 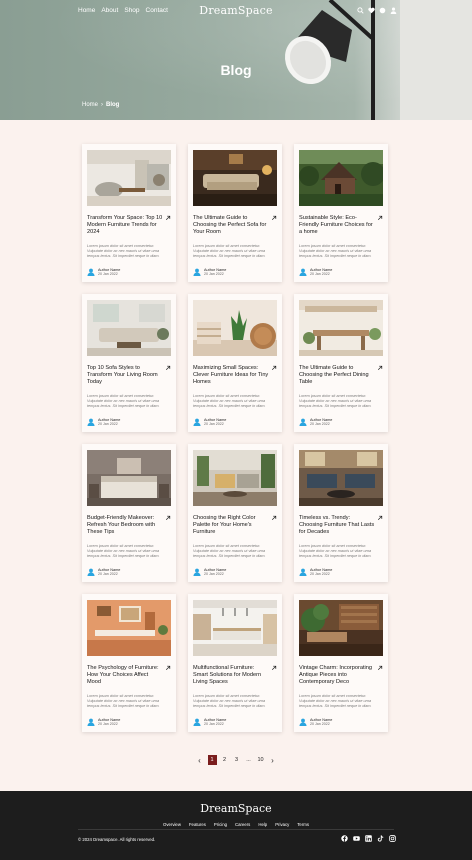 What do you see at coordinates (123, 10) in the screenshot?
I see `main-nav: Home About Shop Contact` at bounding box center [123, 10].